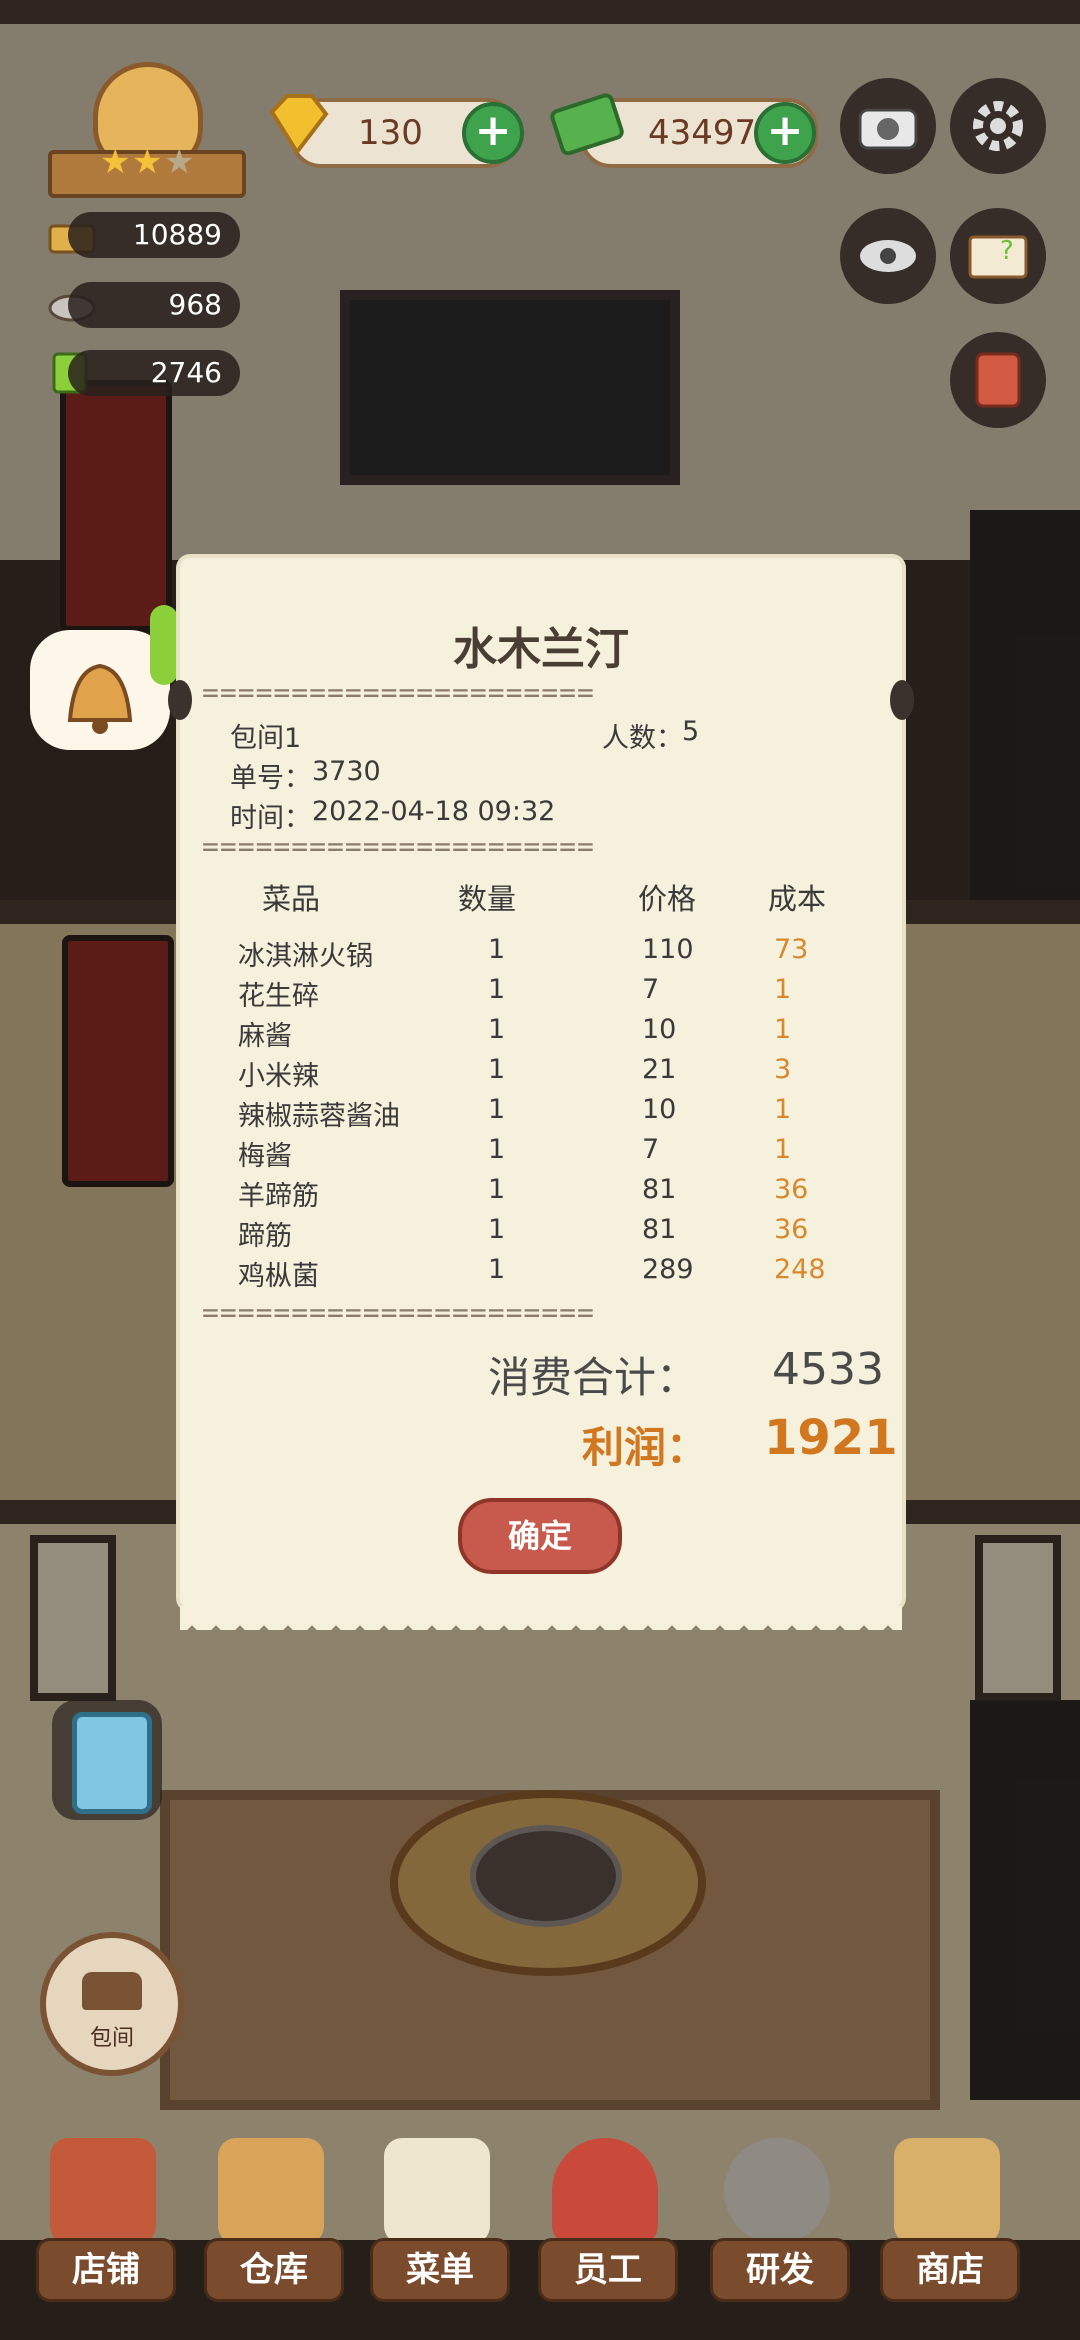 The image size is (1080, 2340). Describe the element at coordinates (112, 1991) in the screenshot. I see `sofa-icon` at that location.